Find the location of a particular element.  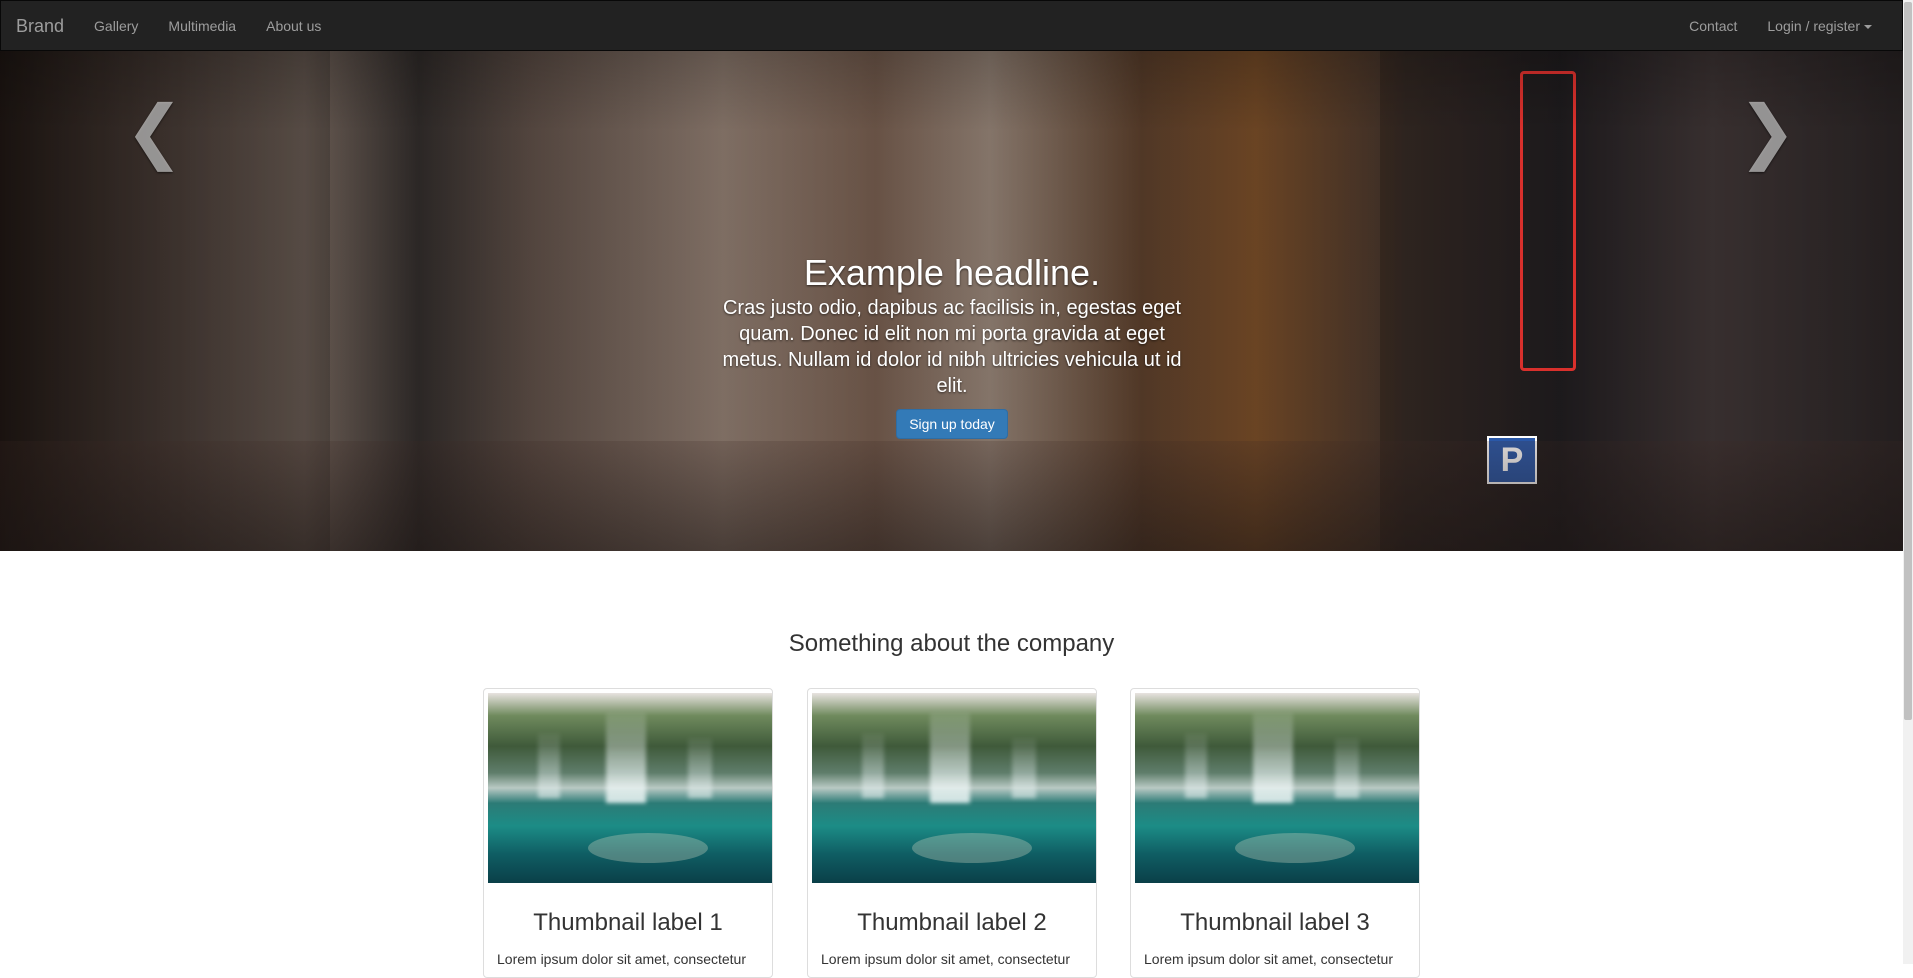

thumbnail-label: Thumbnail label 3 is located at coordinates (1275, 922).